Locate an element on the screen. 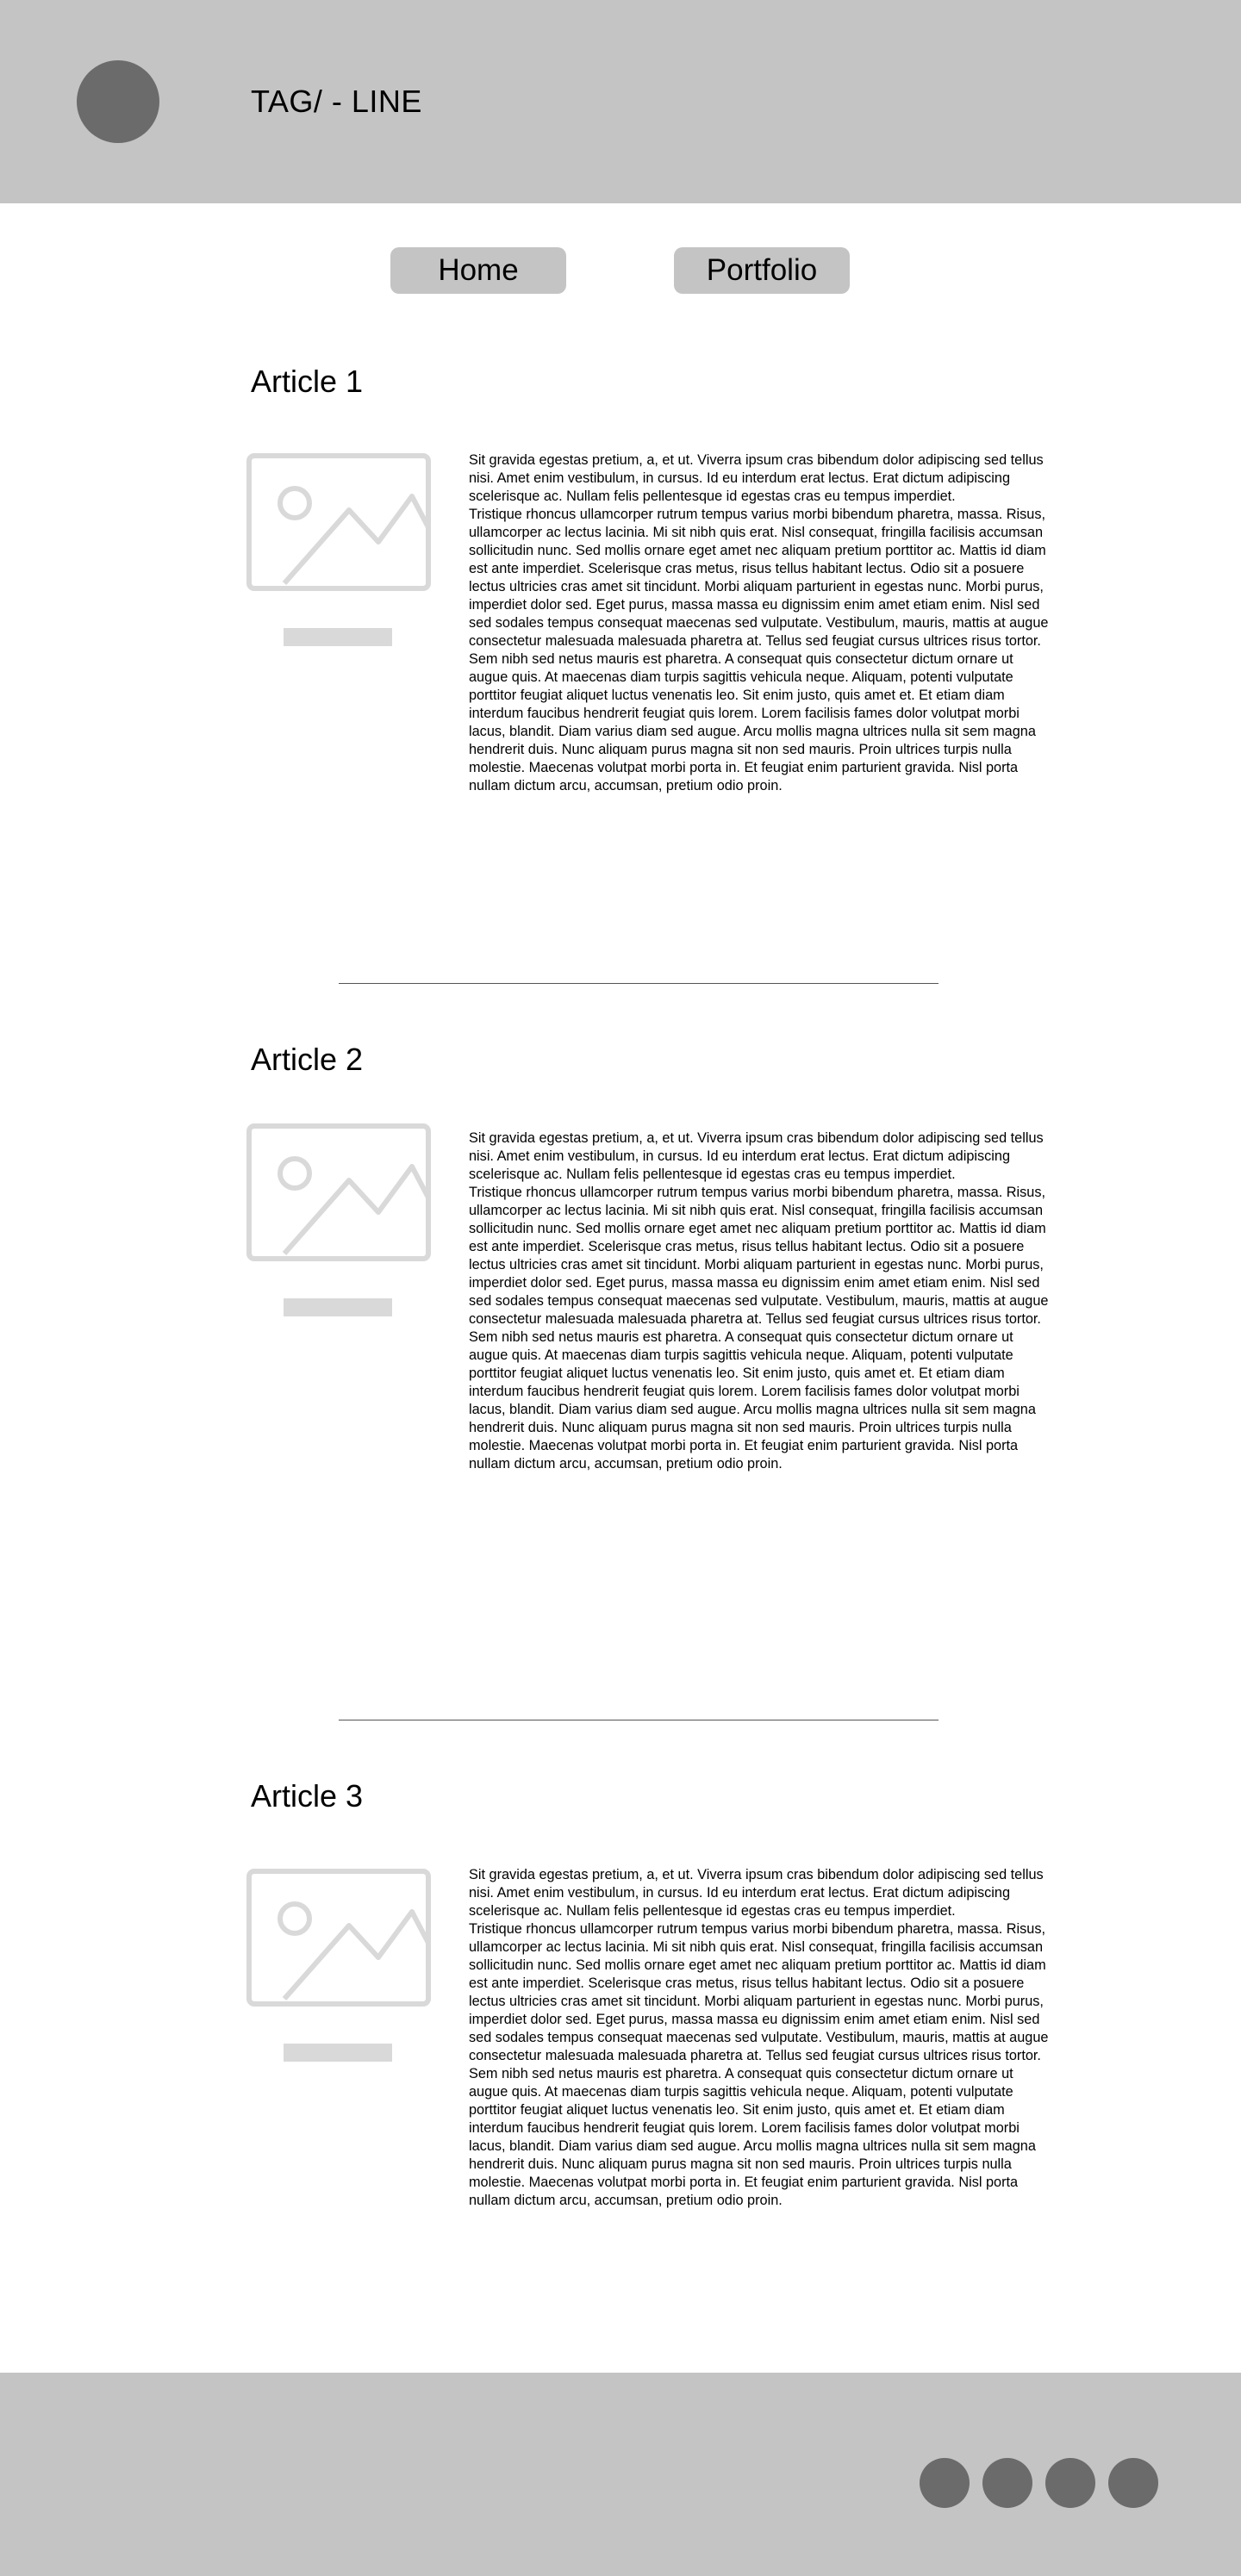 The height and width of the screenshot is (2576, 1241). article-title: Article 1 is located at coordinates (307, 382).